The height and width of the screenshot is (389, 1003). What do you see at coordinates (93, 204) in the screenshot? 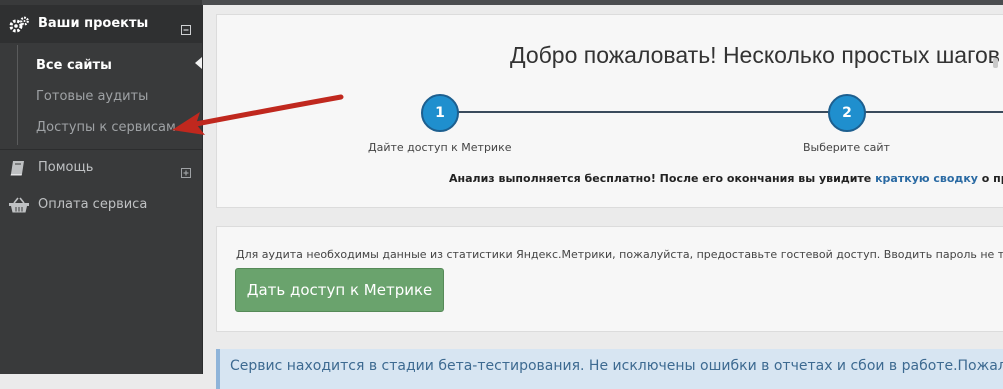
I see `sidebar-item-label: Оплата сервиса` at bounding box center [93, 204].